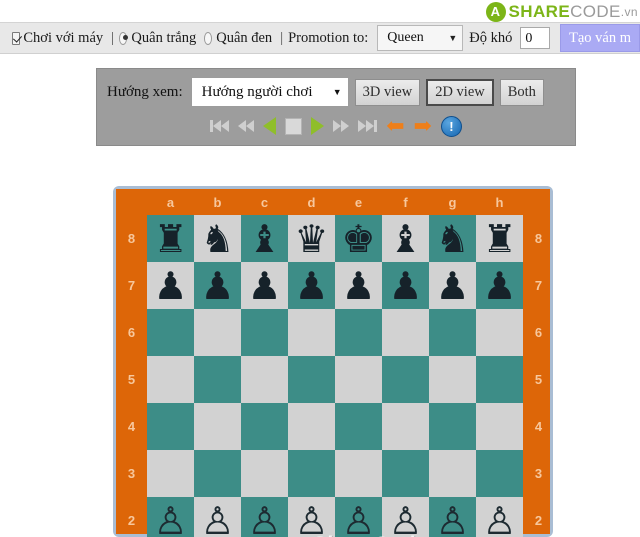 Image resolution: width=640 pixels, height=537 pixels. Describe the element at coordinates (170, 332) in the screenshot. I see `square-a6` at that location.